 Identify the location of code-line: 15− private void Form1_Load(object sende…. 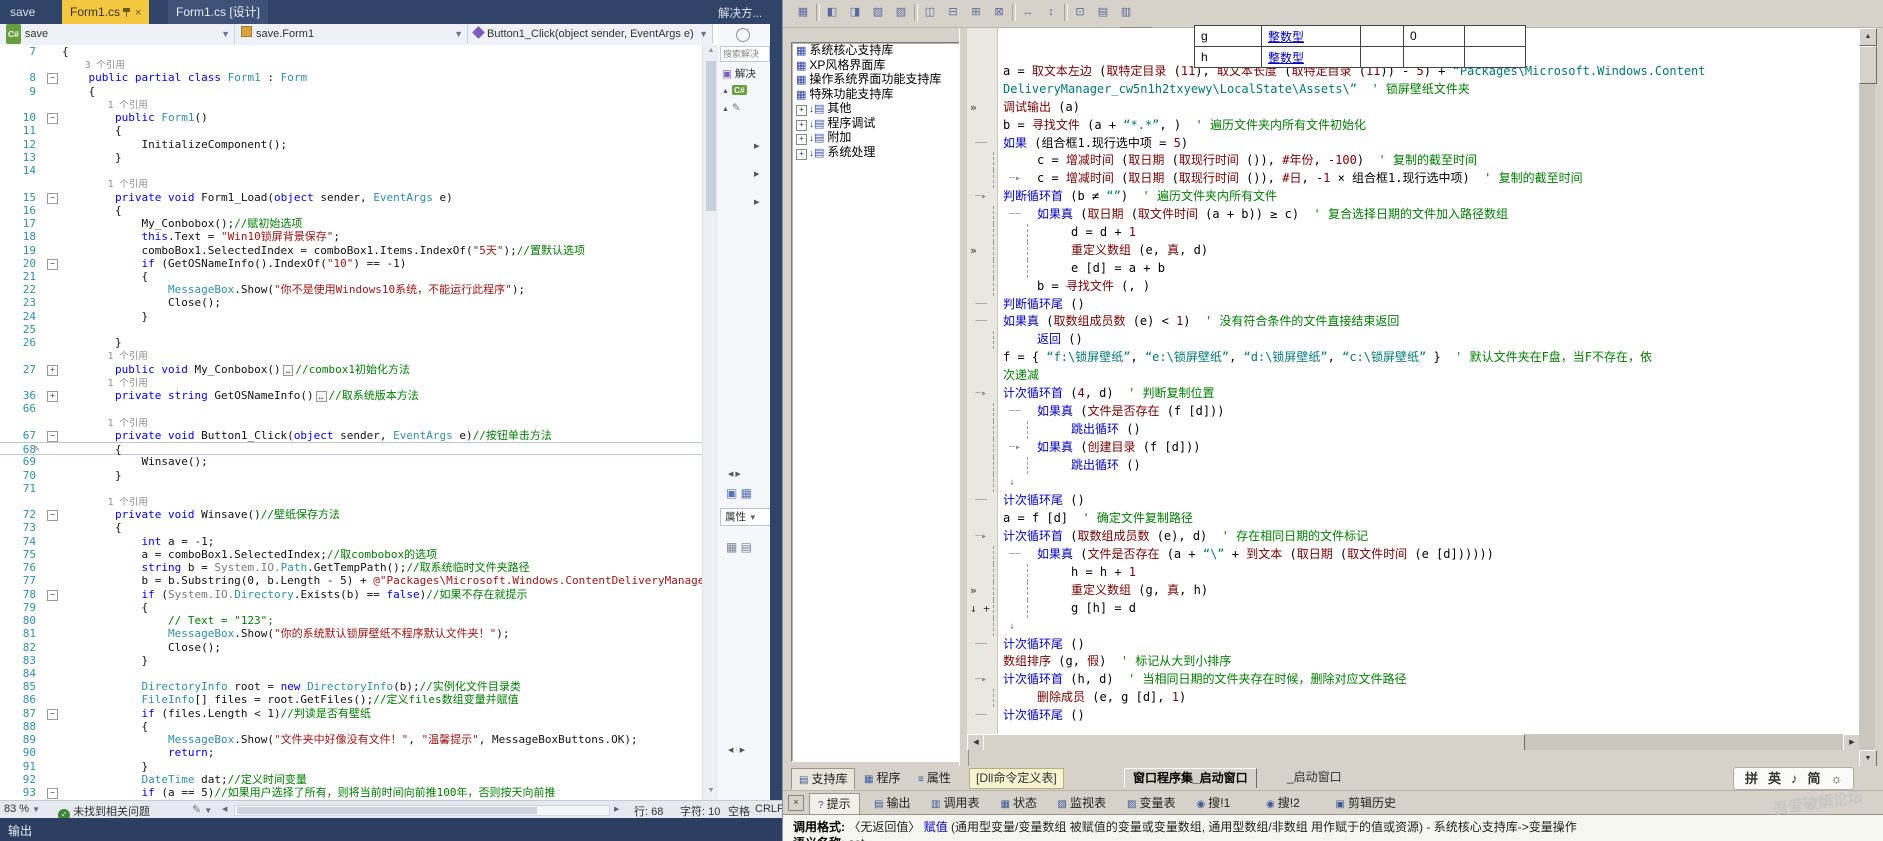
(351, 197).